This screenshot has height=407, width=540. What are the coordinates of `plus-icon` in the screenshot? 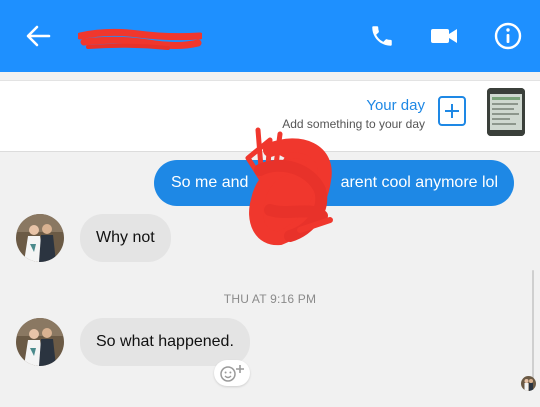 It's located at (452, 111).